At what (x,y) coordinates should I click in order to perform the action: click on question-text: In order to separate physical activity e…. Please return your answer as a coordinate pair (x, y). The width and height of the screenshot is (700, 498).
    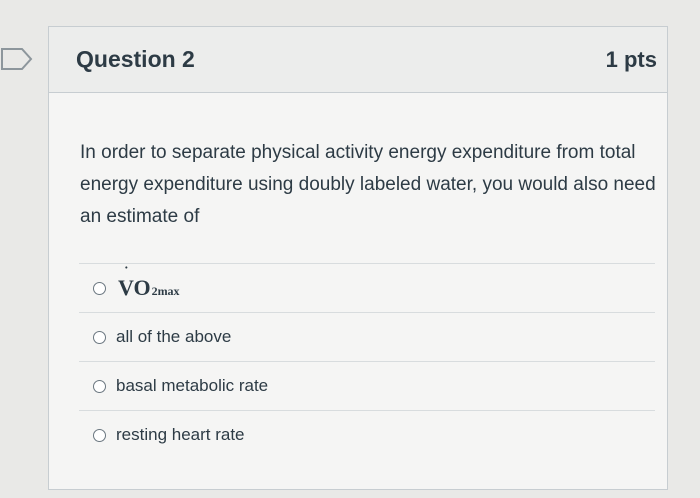
    Looking at the image, I should click on (368, 184).